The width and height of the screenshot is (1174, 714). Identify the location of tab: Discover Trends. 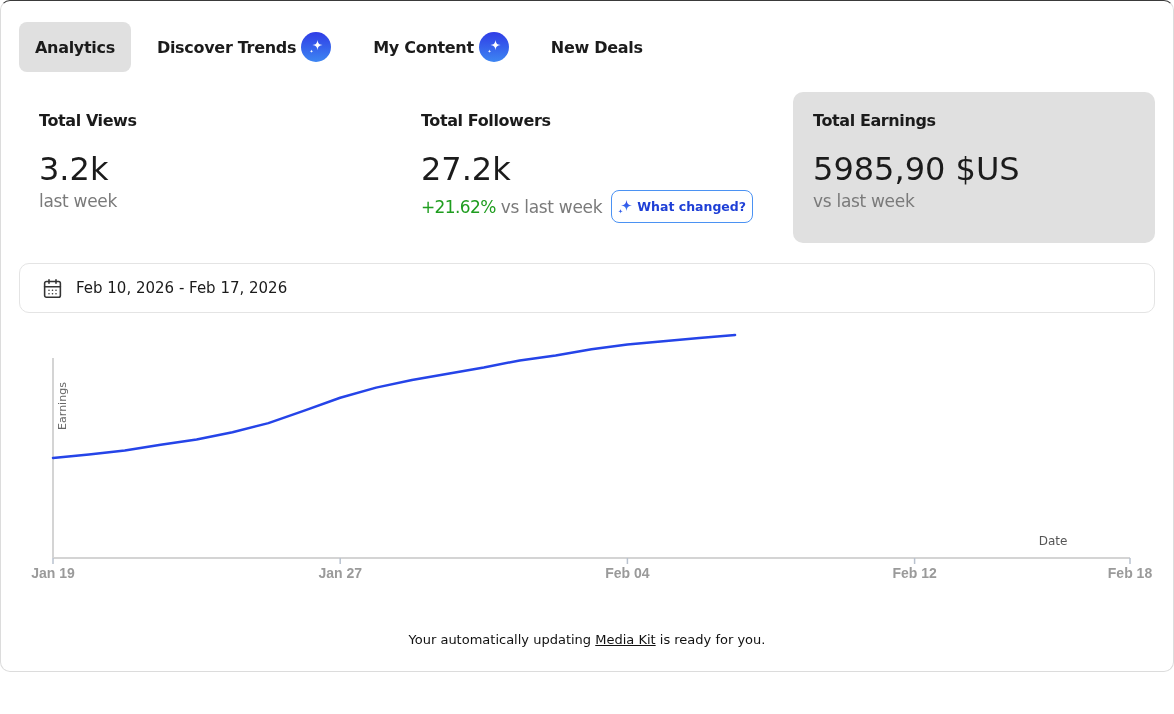
(244, 47).